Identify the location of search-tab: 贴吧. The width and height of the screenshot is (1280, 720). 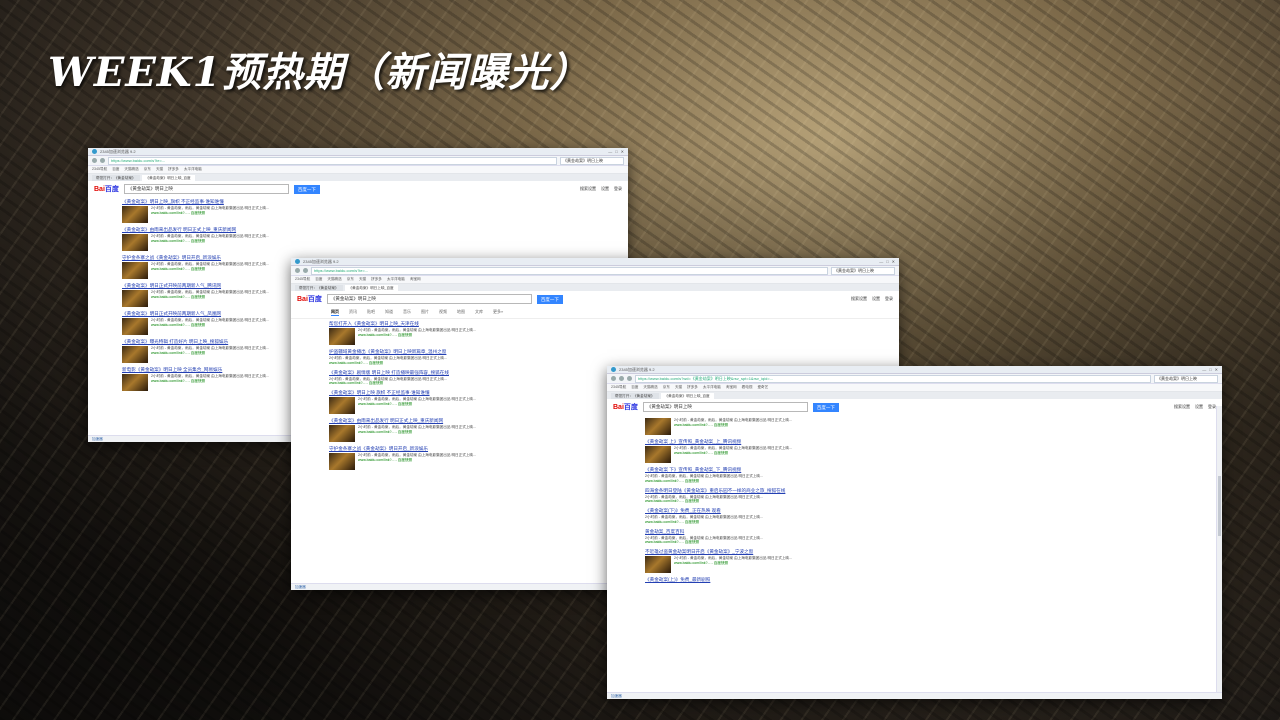
(371, 312).